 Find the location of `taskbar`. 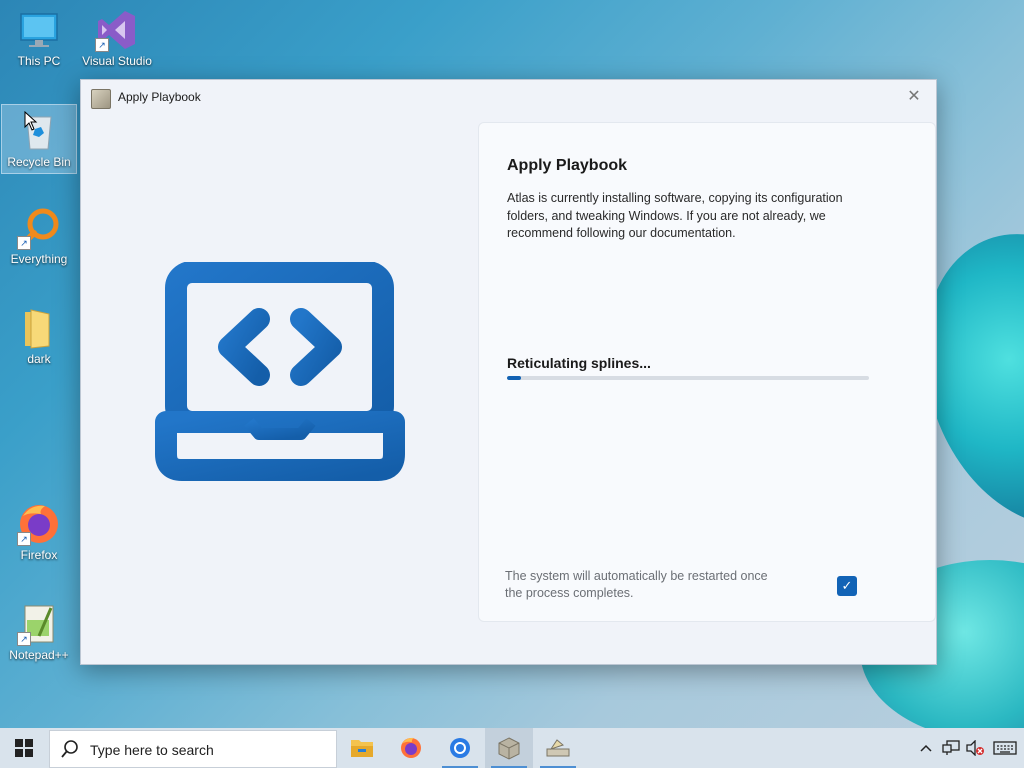

taskbar is located at coordinates (512, 748).